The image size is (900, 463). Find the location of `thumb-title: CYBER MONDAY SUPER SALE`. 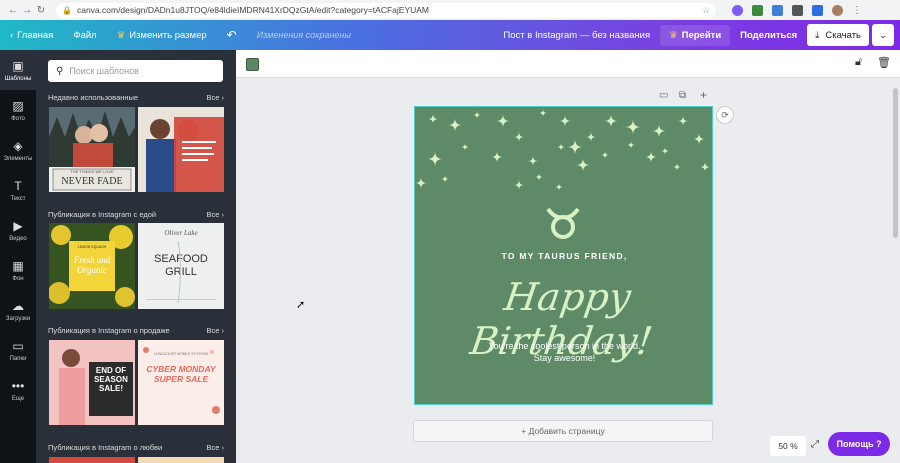

thumb-title: CYBER MONDAY SUPER SALE is located at coordinates (181, 374).